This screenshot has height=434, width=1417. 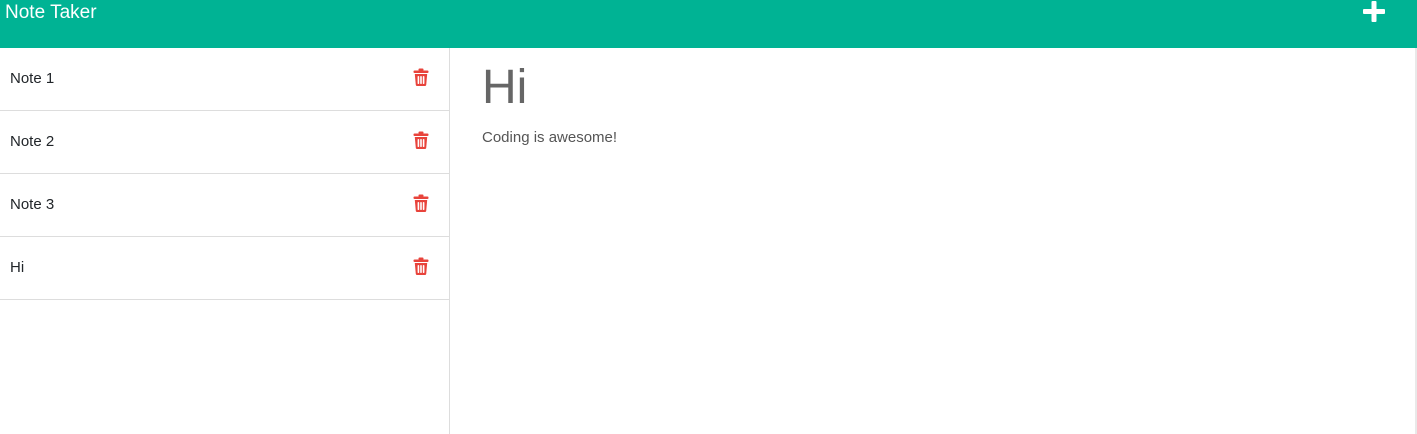 What do you see at coordinates (224, 142) in the screenshot?
I see `list-item: Note 2` at bounding box center [224, 142].